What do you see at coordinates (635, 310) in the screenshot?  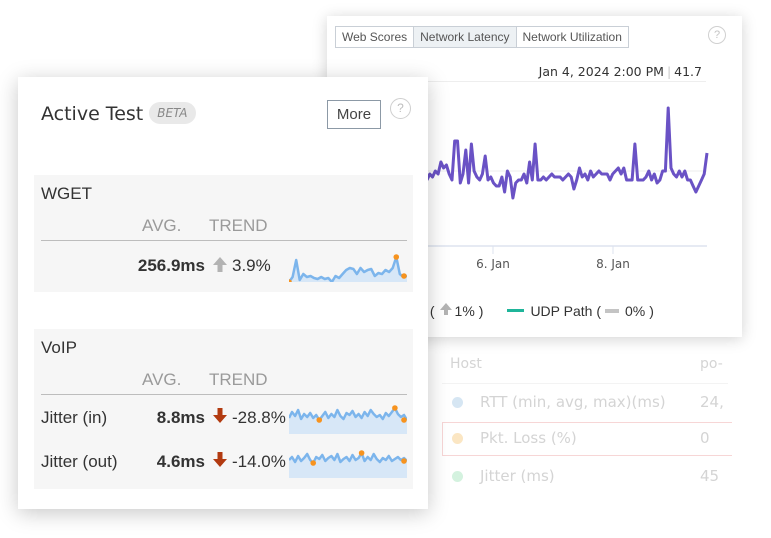 I see `legend-item-udp-change: 0%` at bounding box center [635, 310].